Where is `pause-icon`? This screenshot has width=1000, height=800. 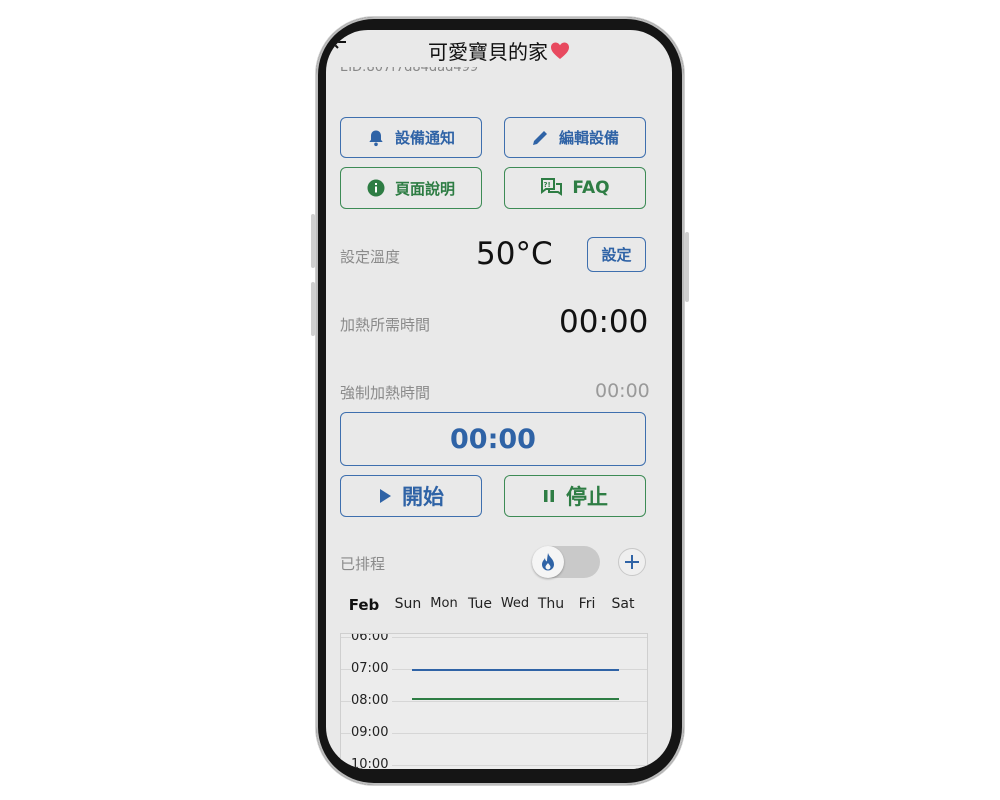
pause-icon is located at coordinates (549, 496).